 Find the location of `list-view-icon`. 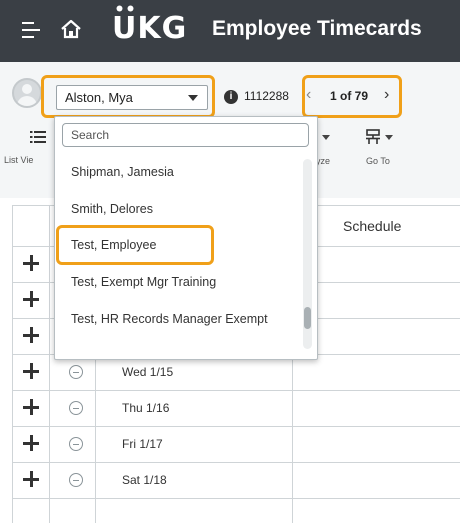

list-view-icon is located at coordinates (38, 137).